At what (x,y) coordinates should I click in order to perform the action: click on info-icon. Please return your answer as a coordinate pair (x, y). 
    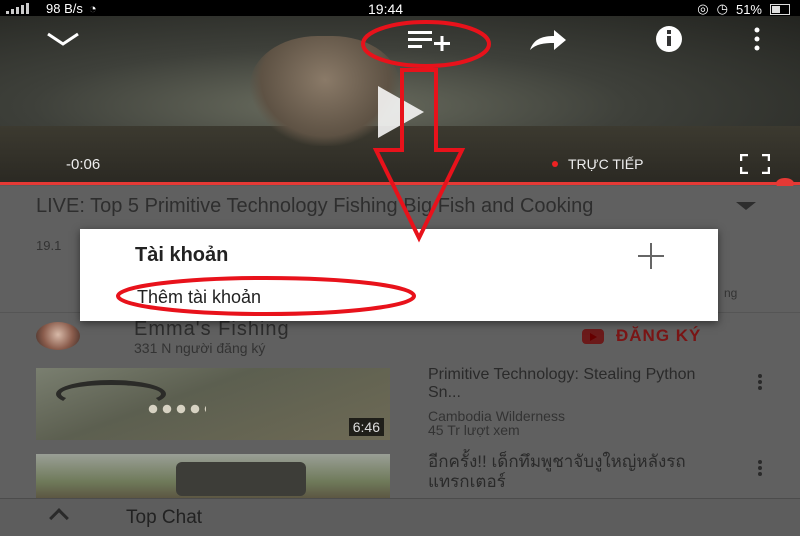
    Looking at the image, I should click on (669, 39).